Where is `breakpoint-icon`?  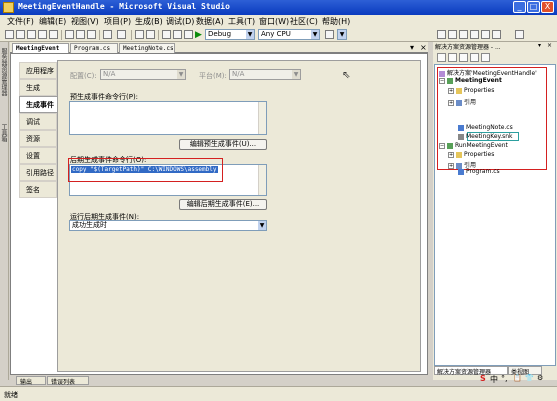
breakpoint-icon is located at coordinates (177, 34).